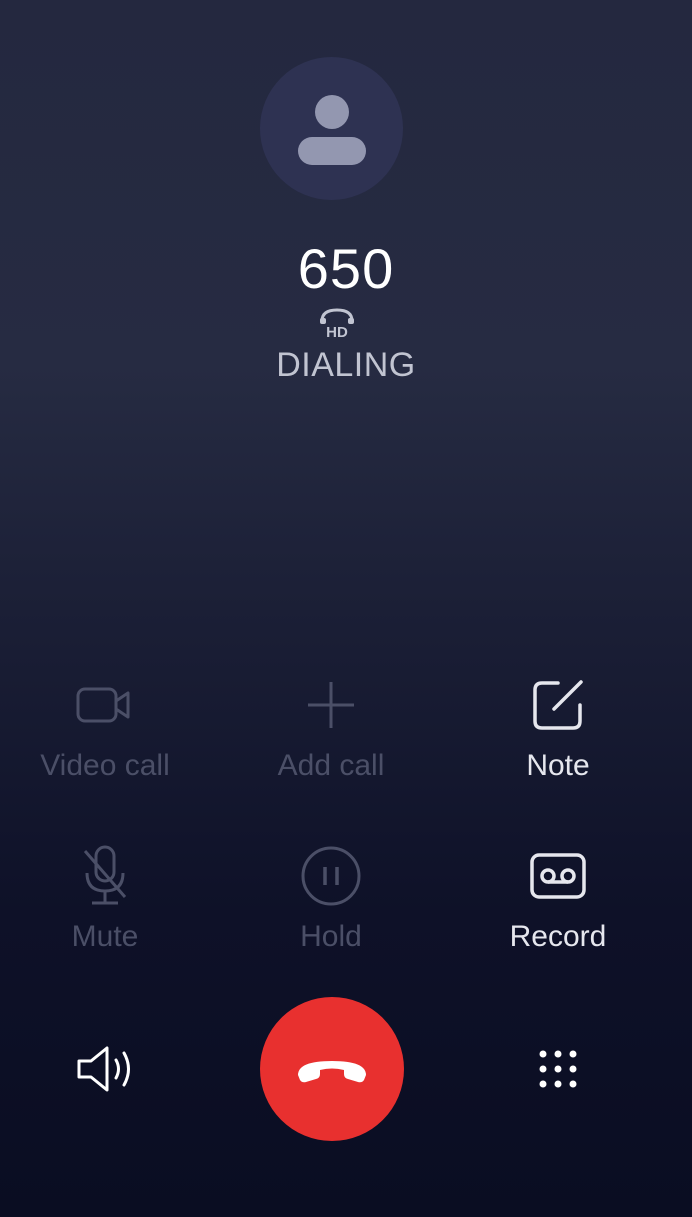  I want to click on microphone-muted-icon, so click(105, 875).